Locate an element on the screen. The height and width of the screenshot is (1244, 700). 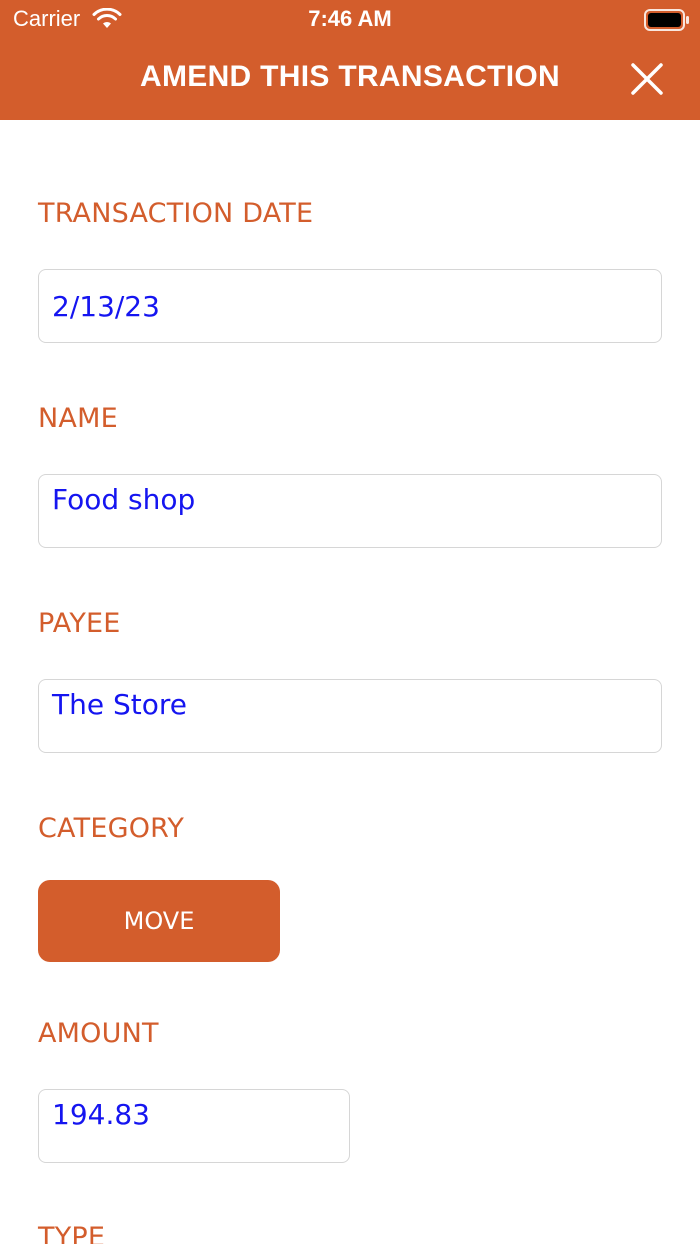
status-time: 7:46 AM is located at coordinates (350, 18).